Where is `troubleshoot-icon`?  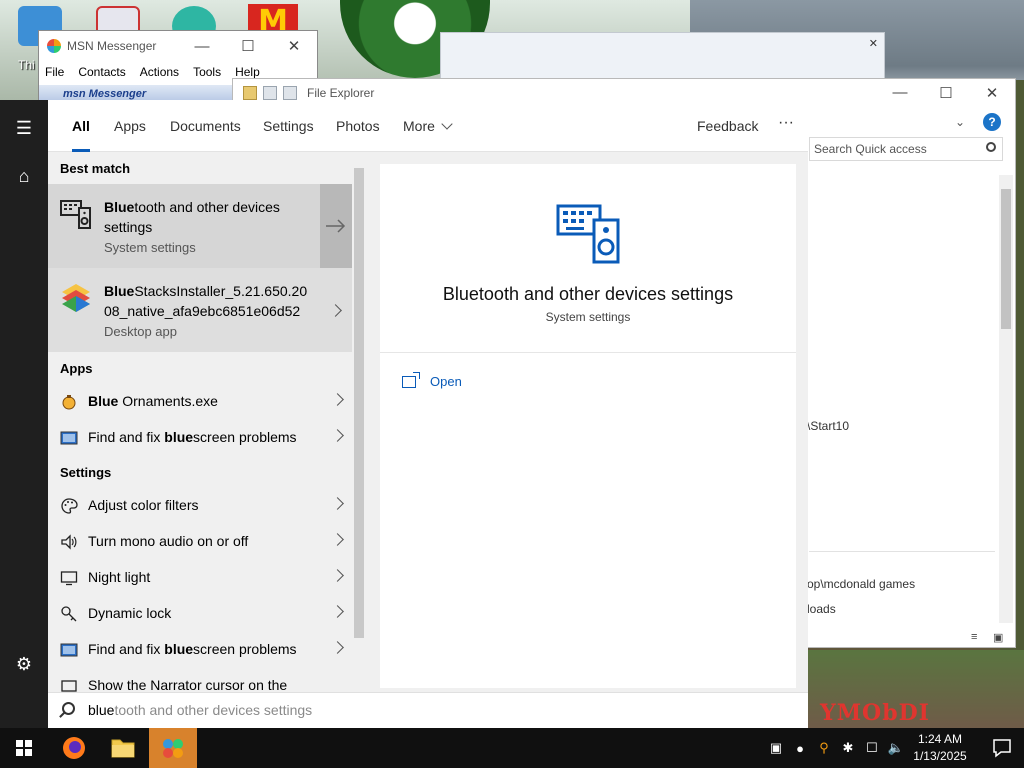
troubleshoot-icon is located at coordinates (69, 438).